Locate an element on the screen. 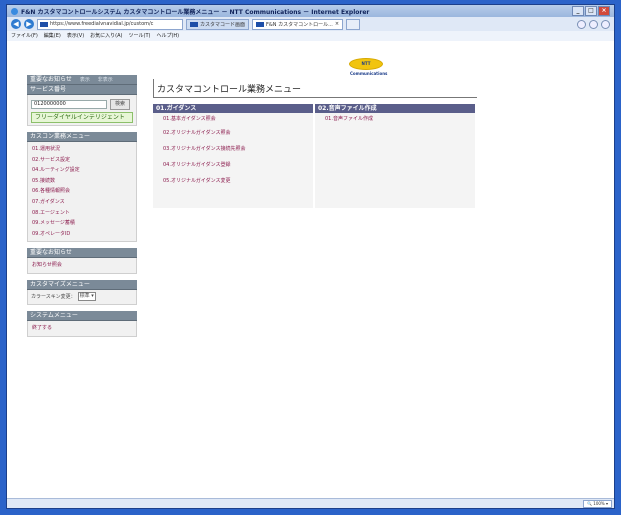 This screenshot has width=621, height=515. audio-file-header: 02.音声ファイル作成 is located at coordinates (395, 108).